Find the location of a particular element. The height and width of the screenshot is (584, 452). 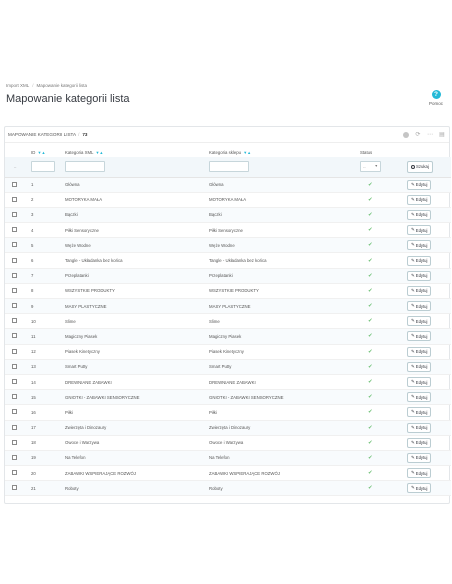

table-row: 2 MOTORYKA MAŁA MOTORYKA MAŁA ✔ ✎ Edytuj is located at coordinates (228, 200).